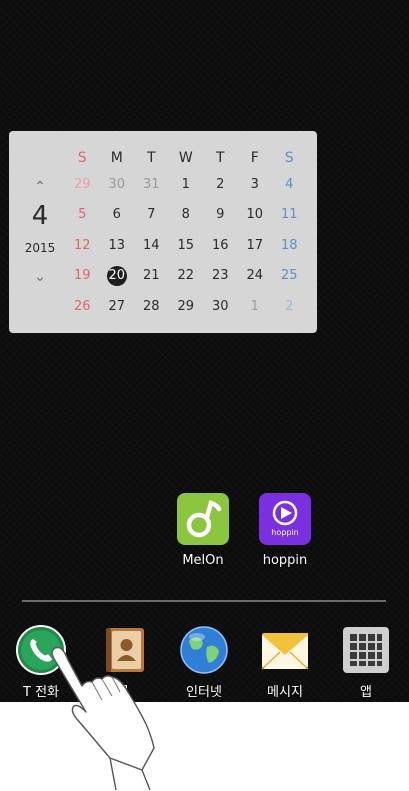  Describe the element at coordinates (151, 306) in the screenshot. I see `calendar-day: 28` at that location.